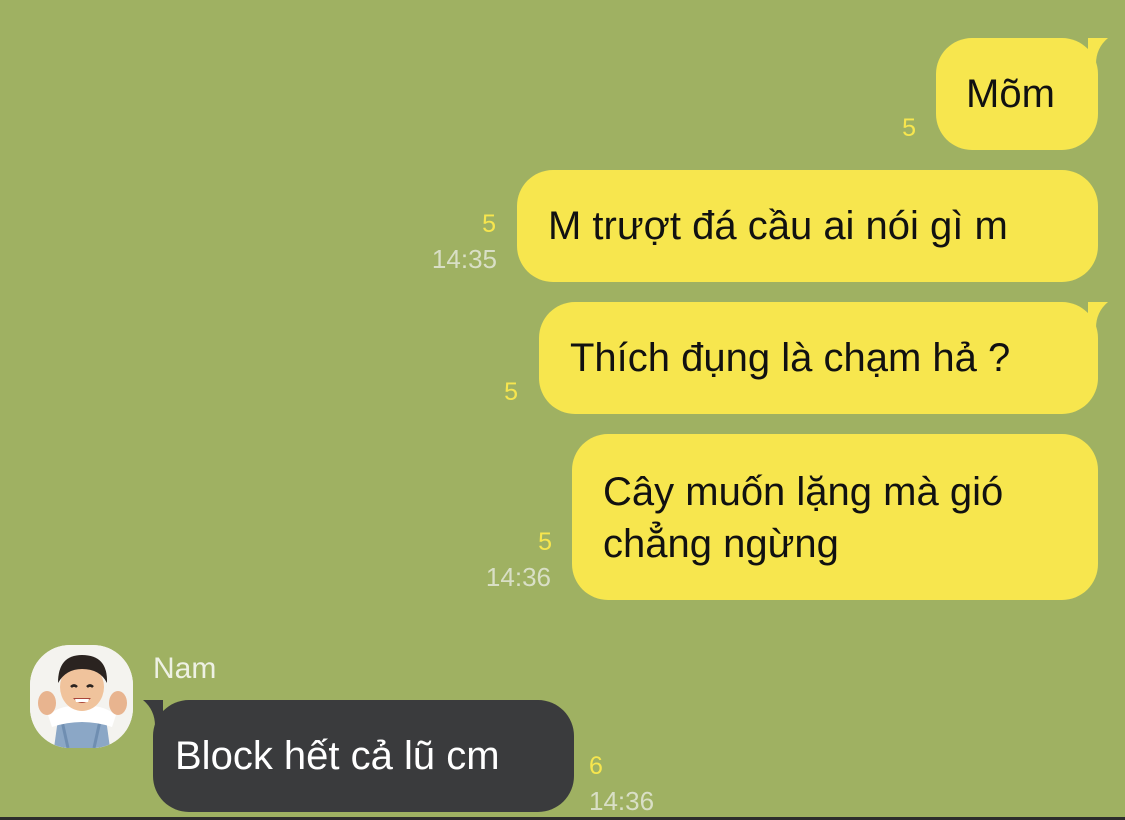  I want to click on message-text: M trượt đá cầu ai nói gì m, so click(778, 226).